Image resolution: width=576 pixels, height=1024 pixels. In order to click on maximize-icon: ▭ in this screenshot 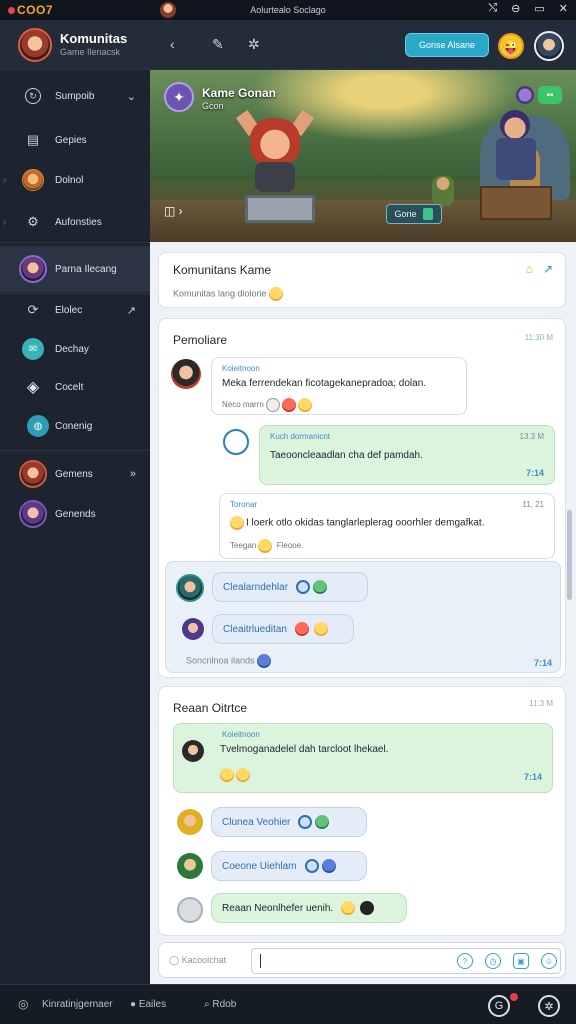, I will do `click(539, 8)`.